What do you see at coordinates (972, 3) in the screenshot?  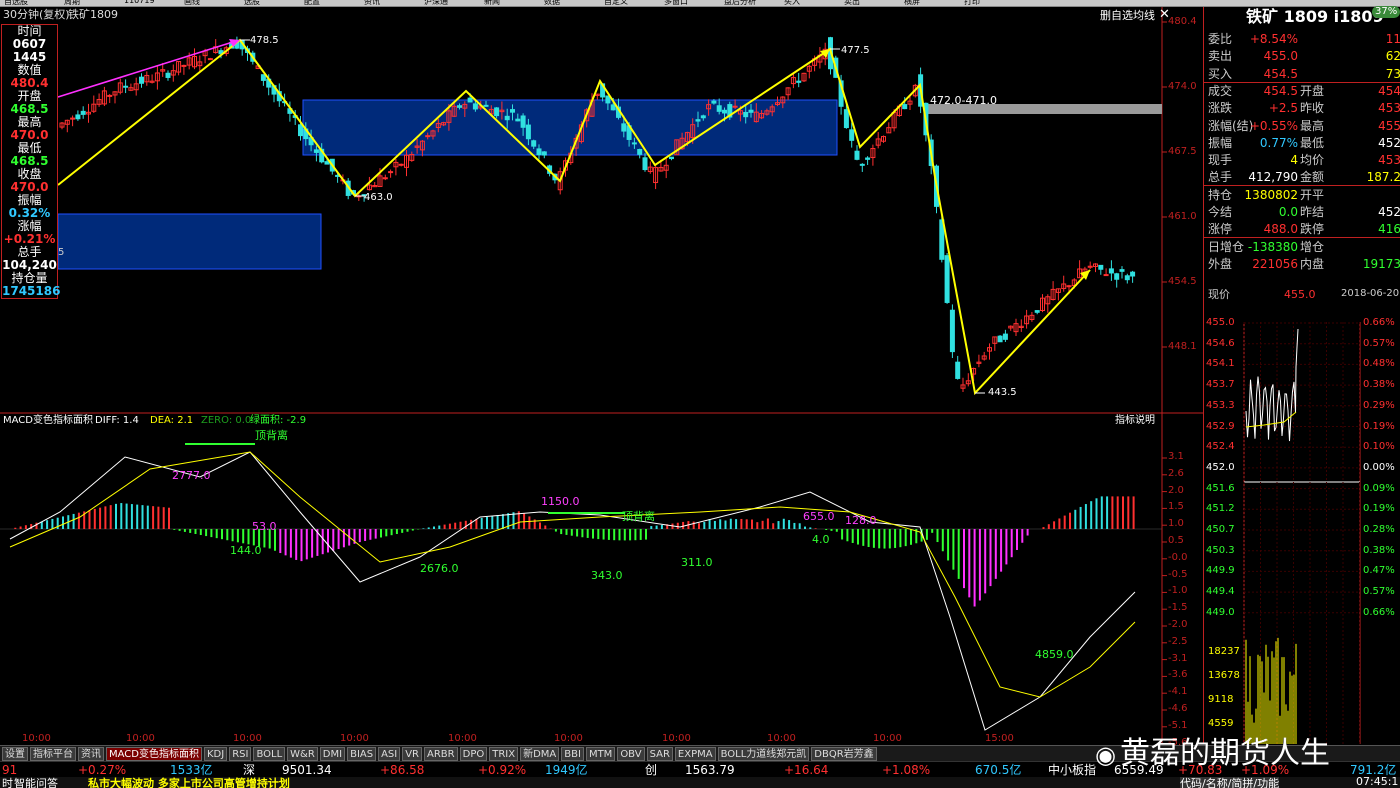 I see `topbar-item: 打印` at bounding box center [972, 3].